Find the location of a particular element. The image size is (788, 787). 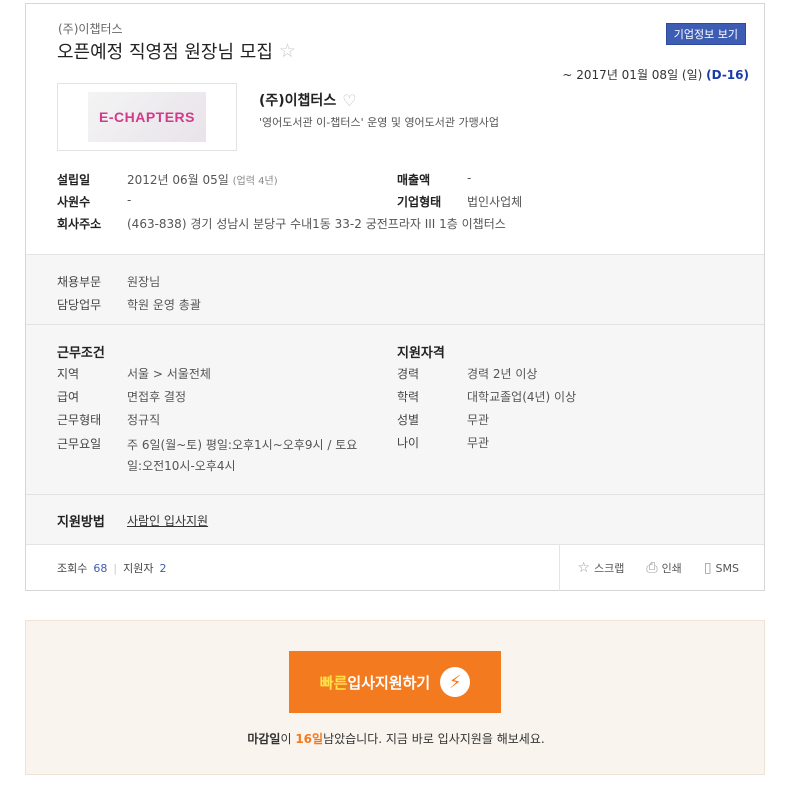

deadline: ~ 2017년 01월 08일 (일) (D-16) is located at coordinates (655, 74).